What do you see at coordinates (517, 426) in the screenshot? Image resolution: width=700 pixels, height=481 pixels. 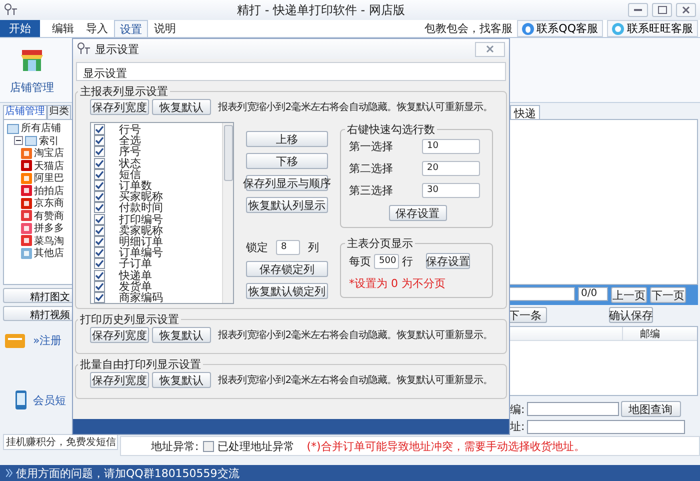 I see `field-label: 址:` at bounding box center [517, 426].